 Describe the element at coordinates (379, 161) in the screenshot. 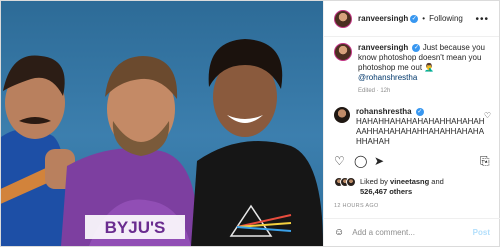

I see `share-icon: ➤` at that location.